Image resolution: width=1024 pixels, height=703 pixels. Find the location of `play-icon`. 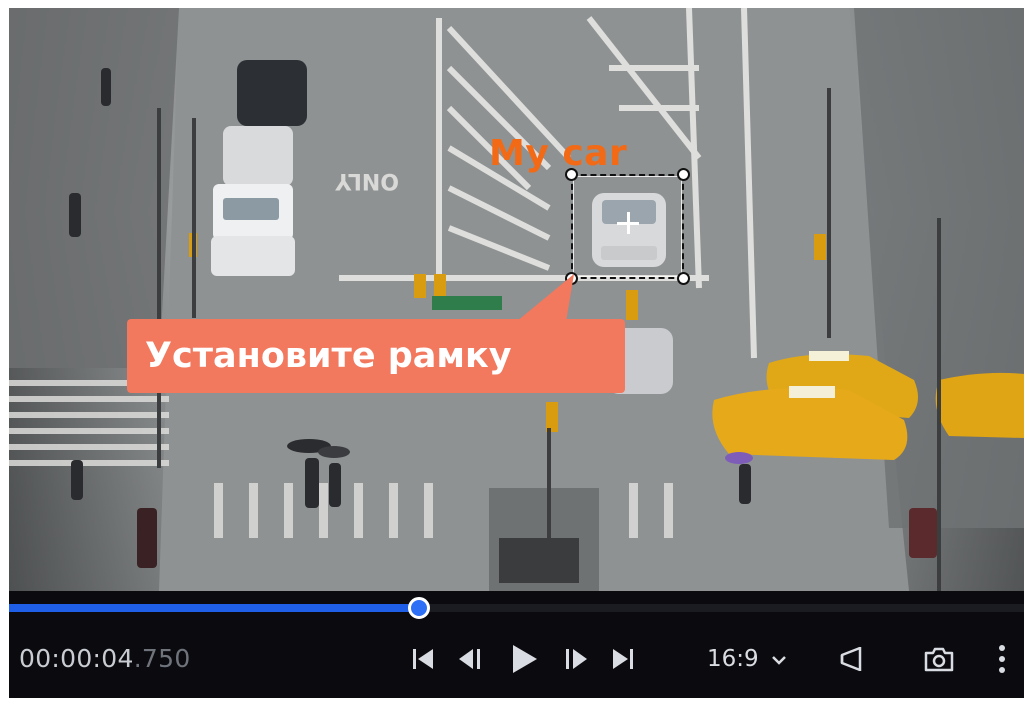

play-icon is located at coordinates (525, 659).